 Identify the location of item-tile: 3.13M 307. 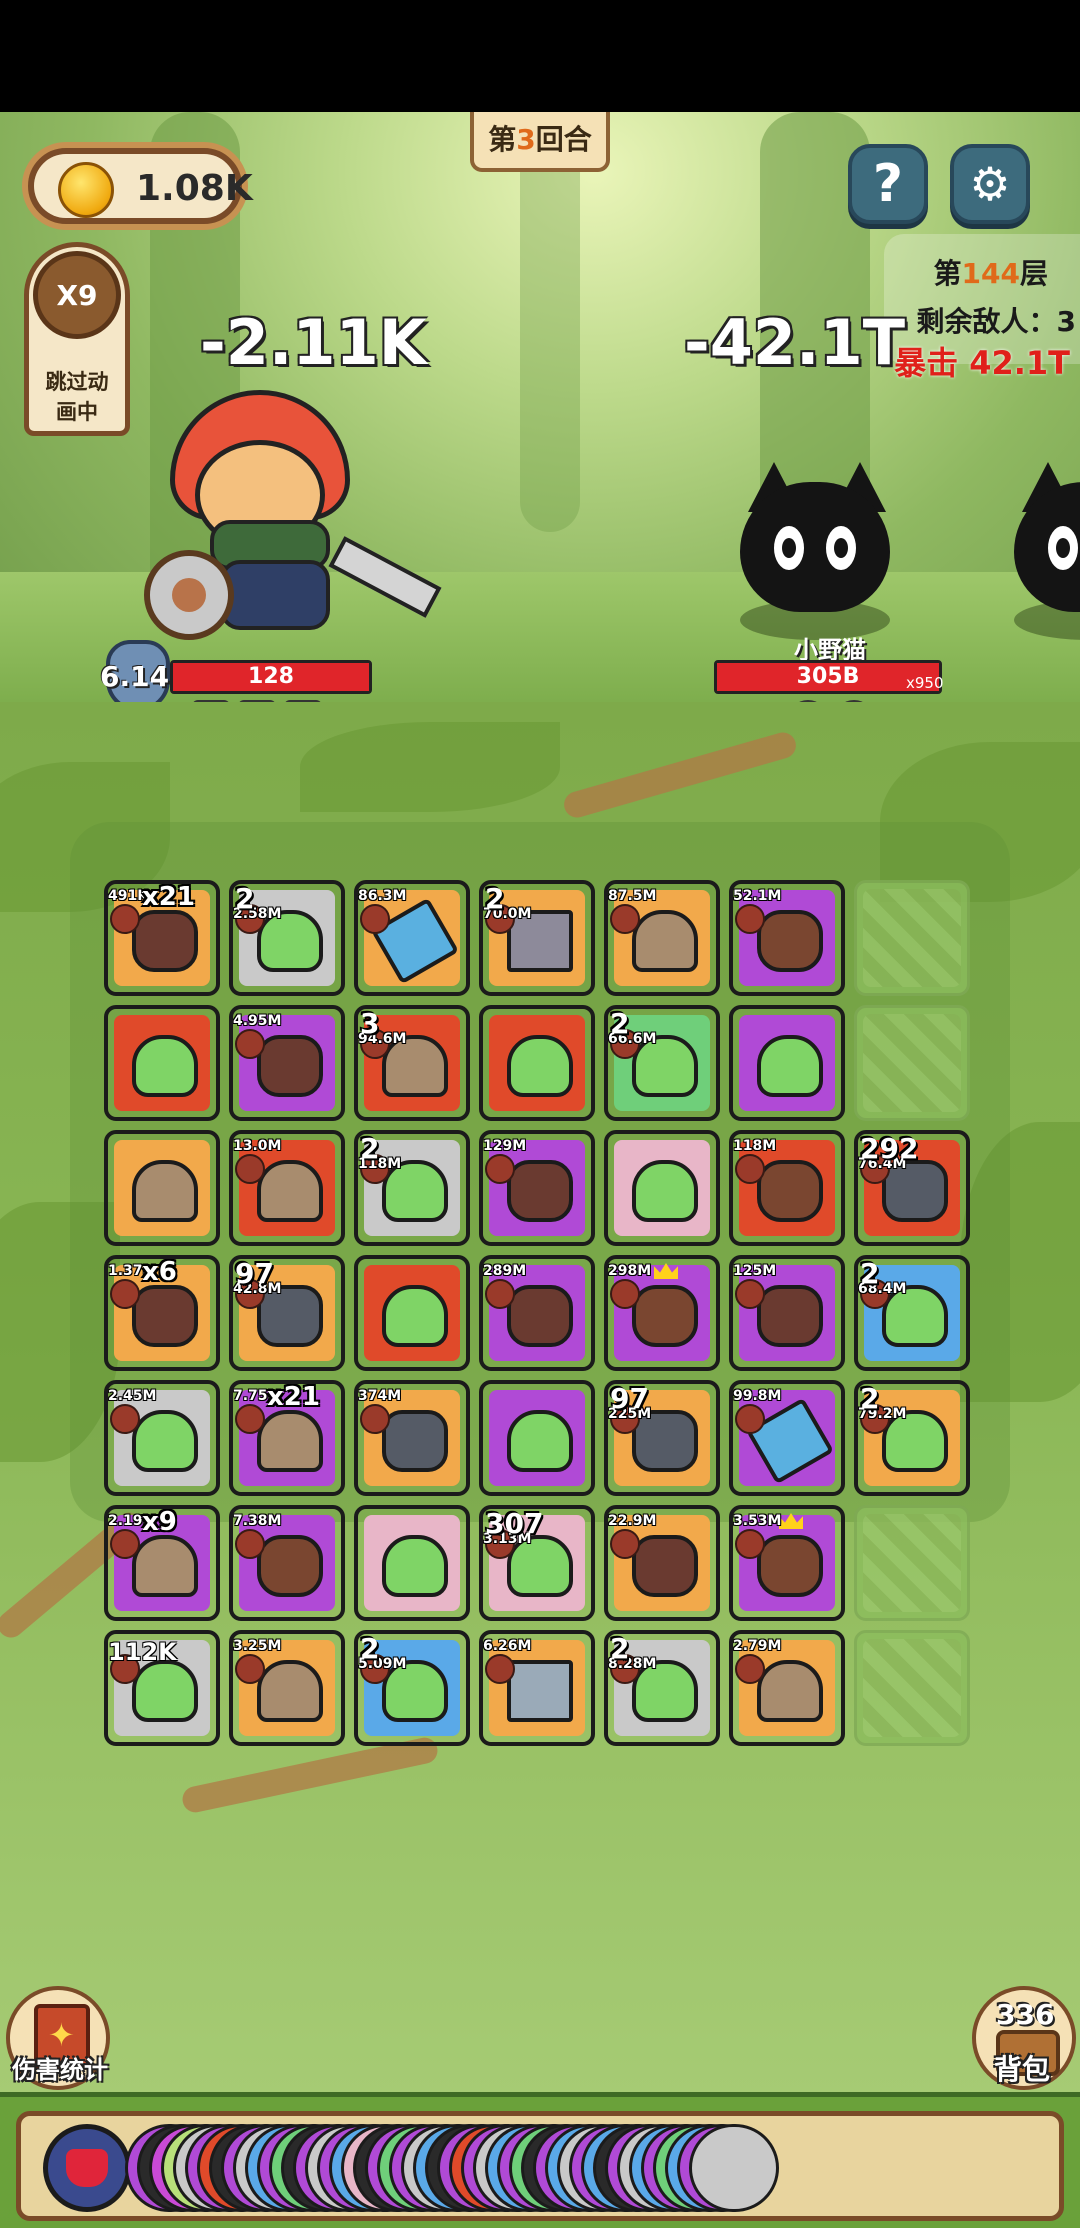
(537, 1563).